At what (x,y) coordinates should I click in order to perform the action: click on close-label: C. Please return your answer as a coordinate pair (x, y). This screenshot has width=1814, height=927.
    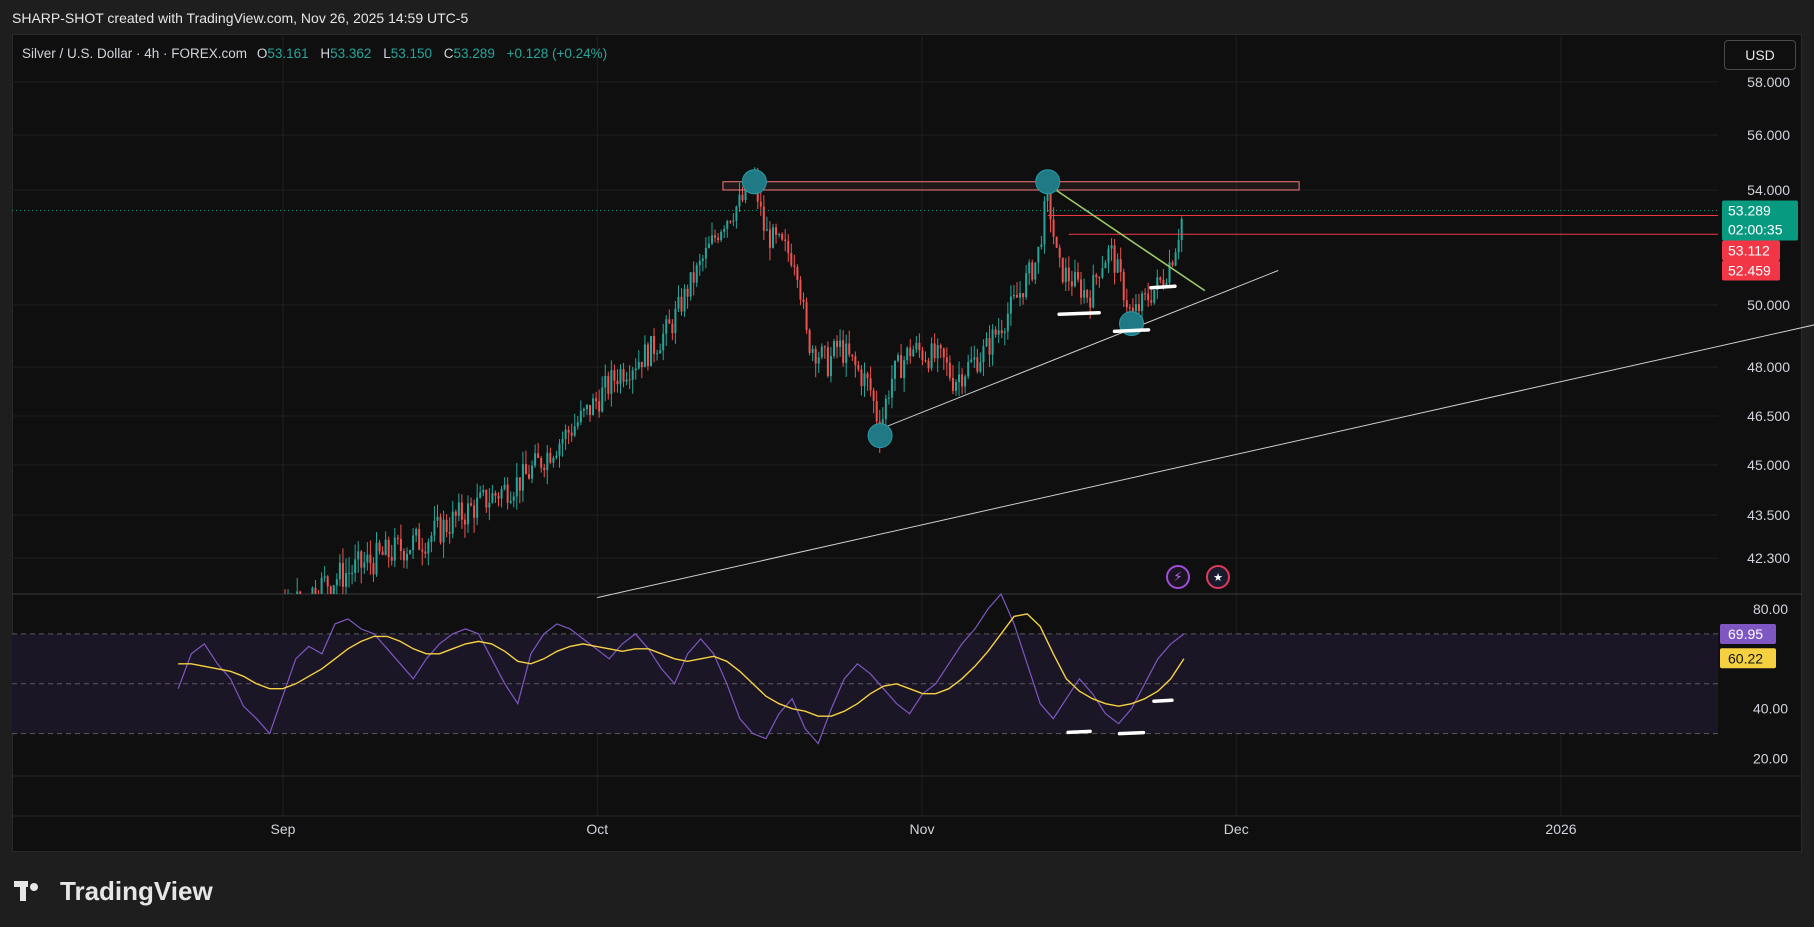
    Looking at the image, I should click on (448, 53).